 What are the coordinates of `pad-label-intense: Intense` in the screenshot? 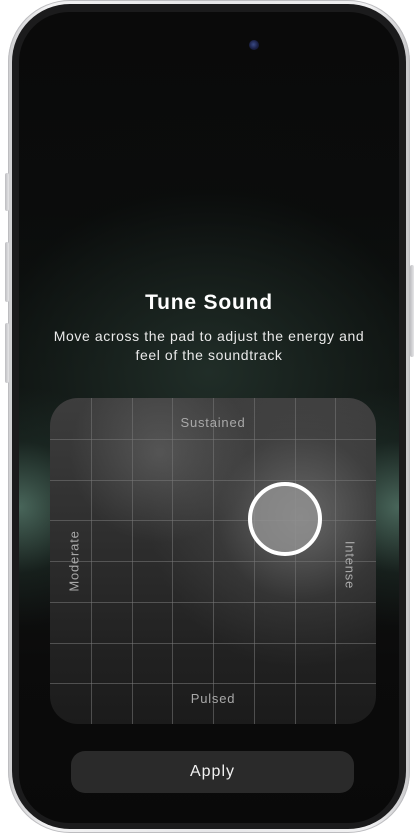 It's located at (350, 565).